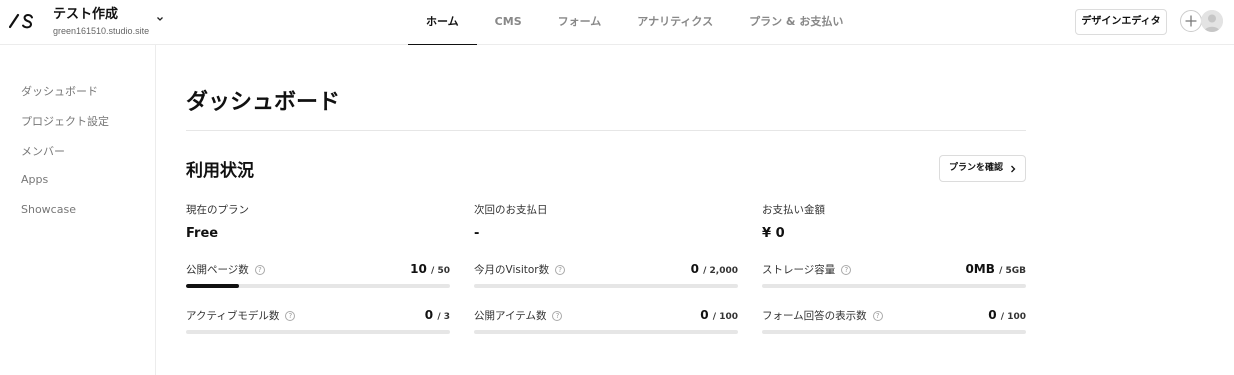 This screenshot has width=1234, height=375. I want to click on design-editor-button: デザインエディタ, so click(1121, 22).